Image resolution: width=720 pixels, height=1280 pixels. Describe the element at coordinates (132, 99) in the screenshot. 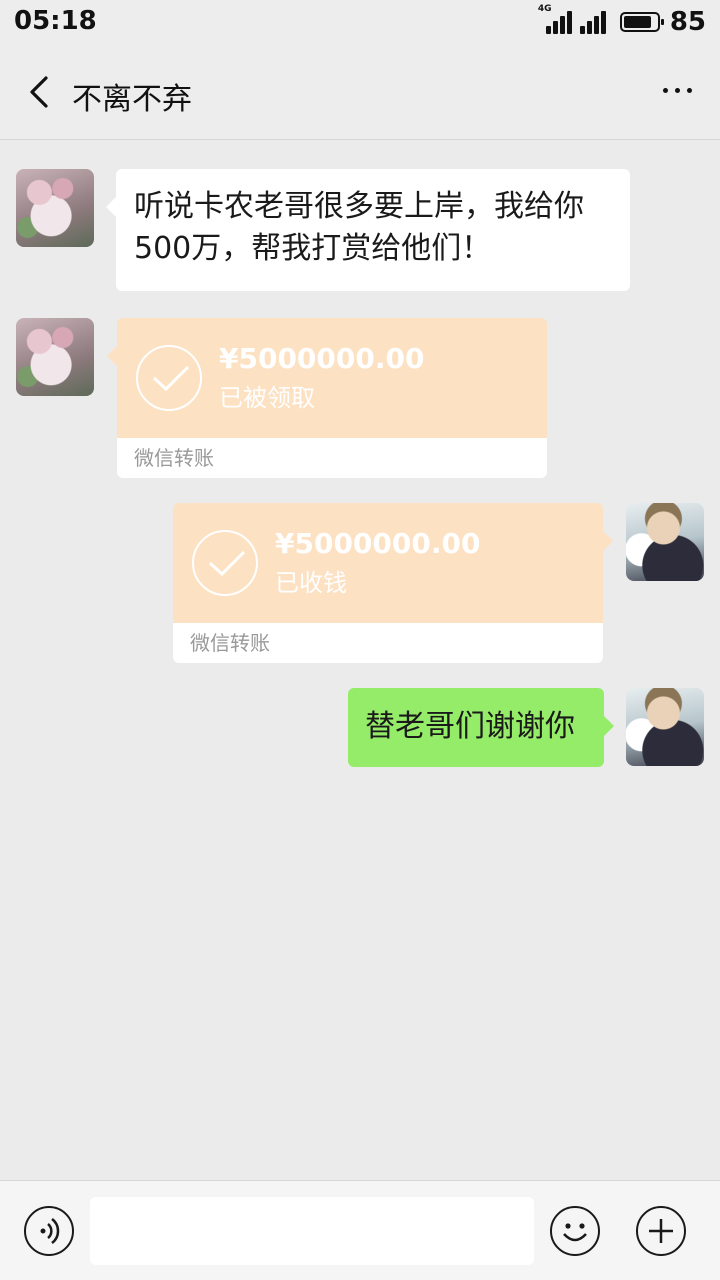

I see `chat-title: 不离不弃` at that location.